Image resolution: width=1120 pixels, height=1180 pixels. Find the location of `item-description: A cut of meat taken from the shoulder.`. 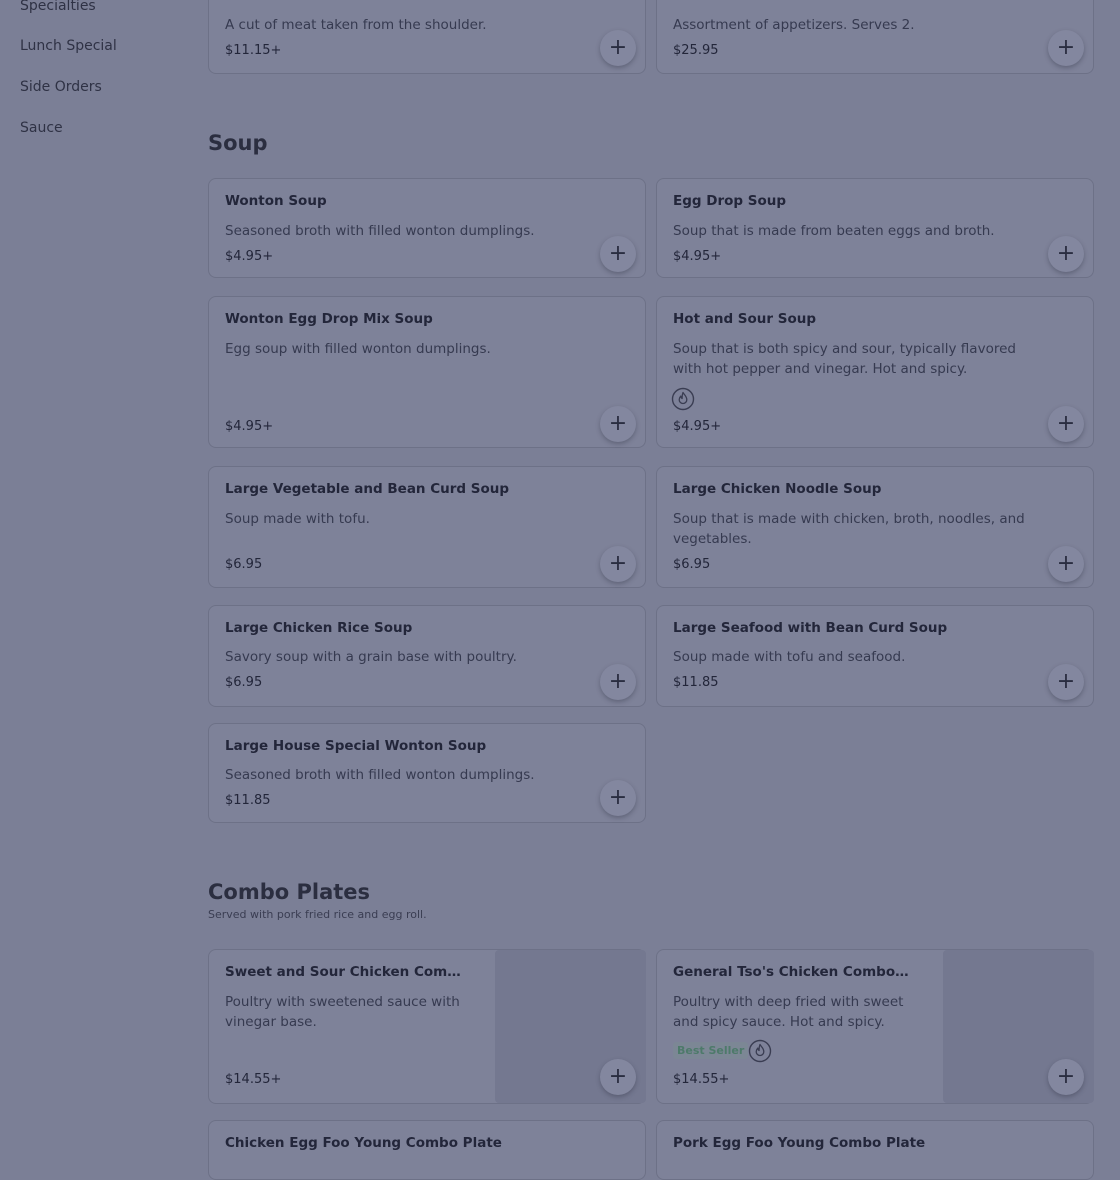

item-description: A cut of meat taken from the shoulder. is located at coordinates (356, 25).